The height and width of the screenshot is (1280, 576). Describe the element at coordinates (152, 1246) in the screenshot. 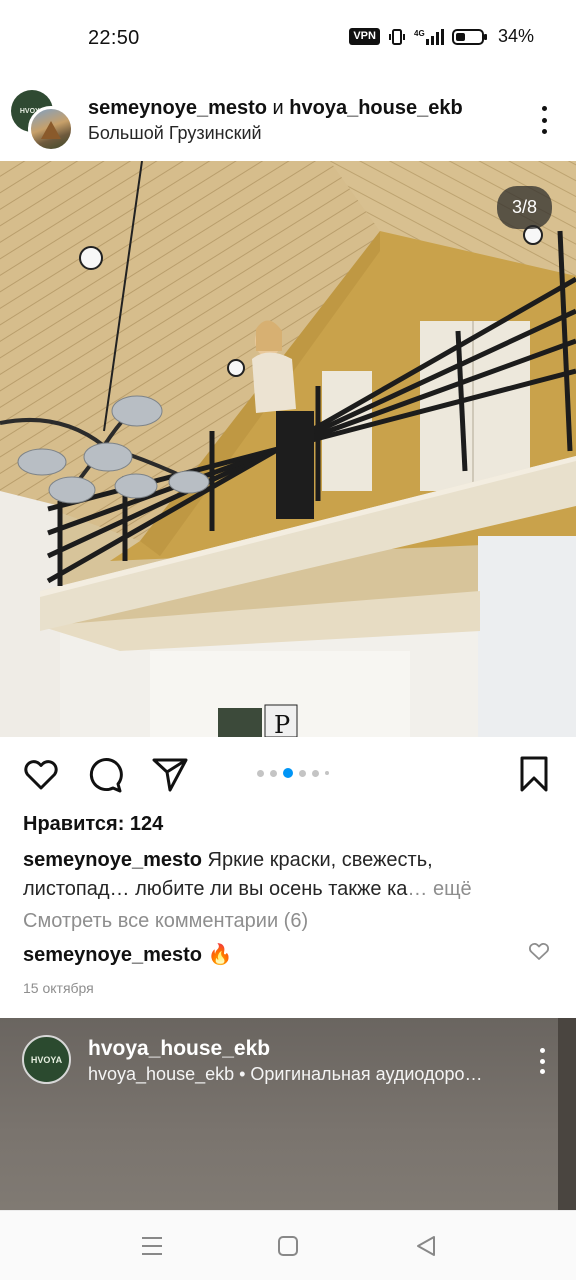

I see `menu-icon` at that location.